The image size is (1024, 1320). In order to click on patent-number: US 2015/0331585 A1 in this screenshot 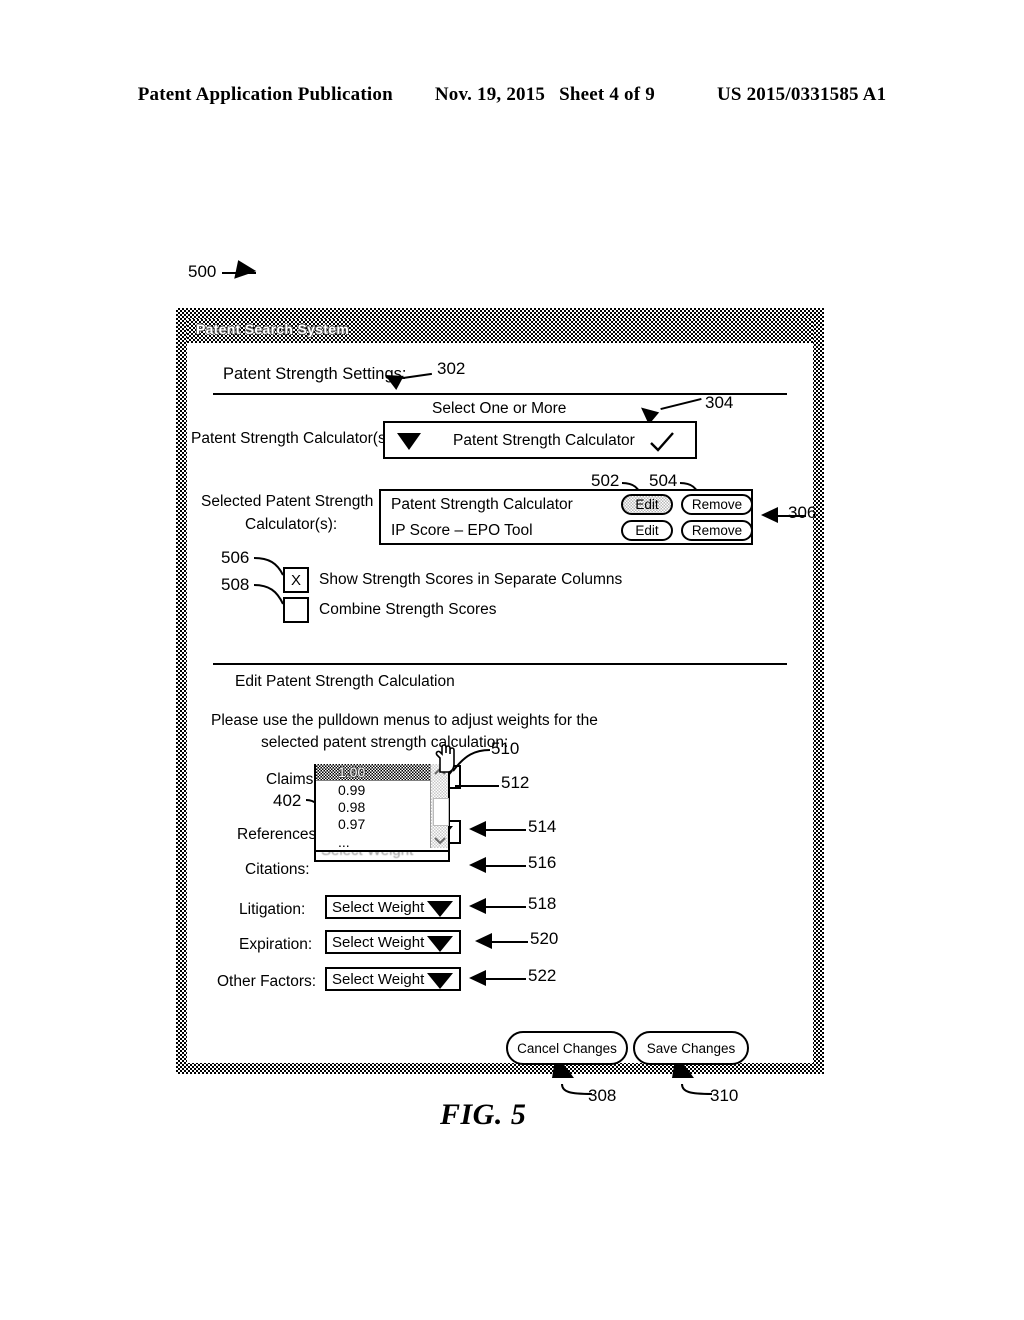, I will do `click(801, 94)`.